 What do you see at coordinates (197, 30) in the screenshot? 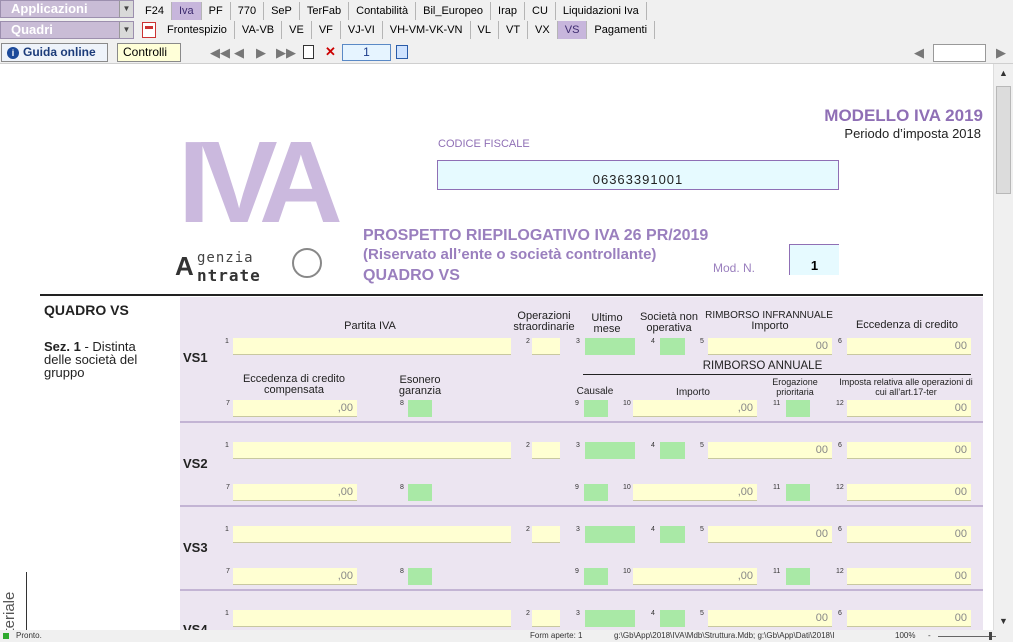
I see `quadro-tab-frontespizio: Frontespizio` at bounding box center [197, 30].